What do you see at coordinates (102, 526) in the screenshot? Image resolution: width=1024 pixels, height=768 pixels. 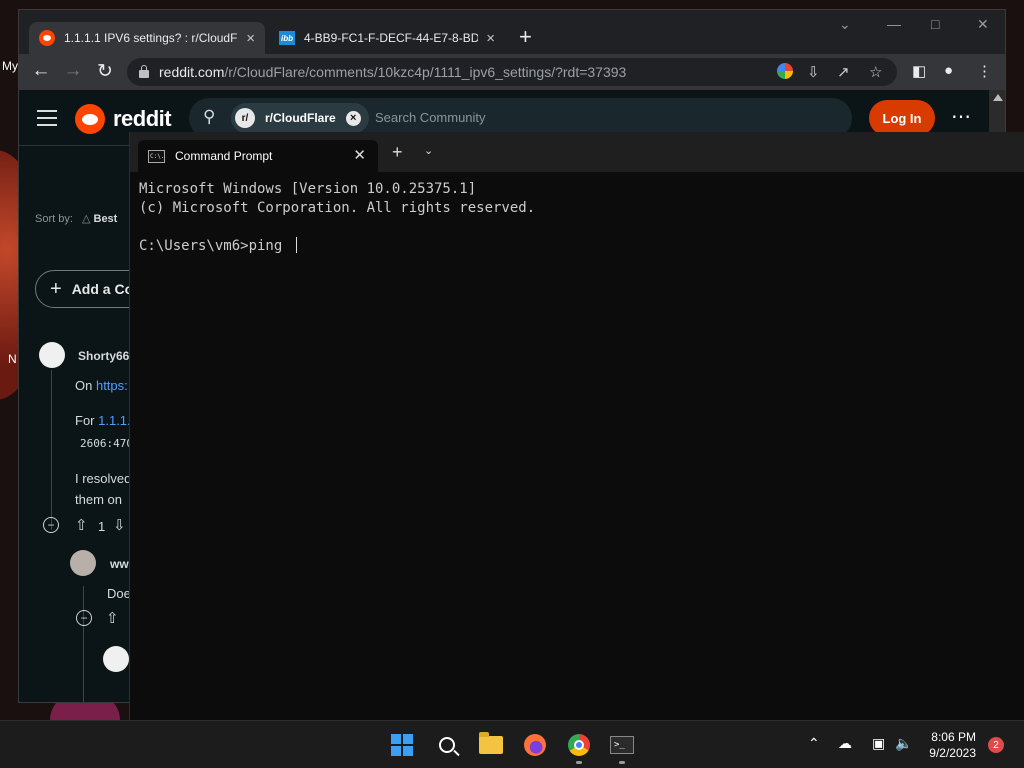 I see `vote-count: 1` at bounding box center [102, 526].